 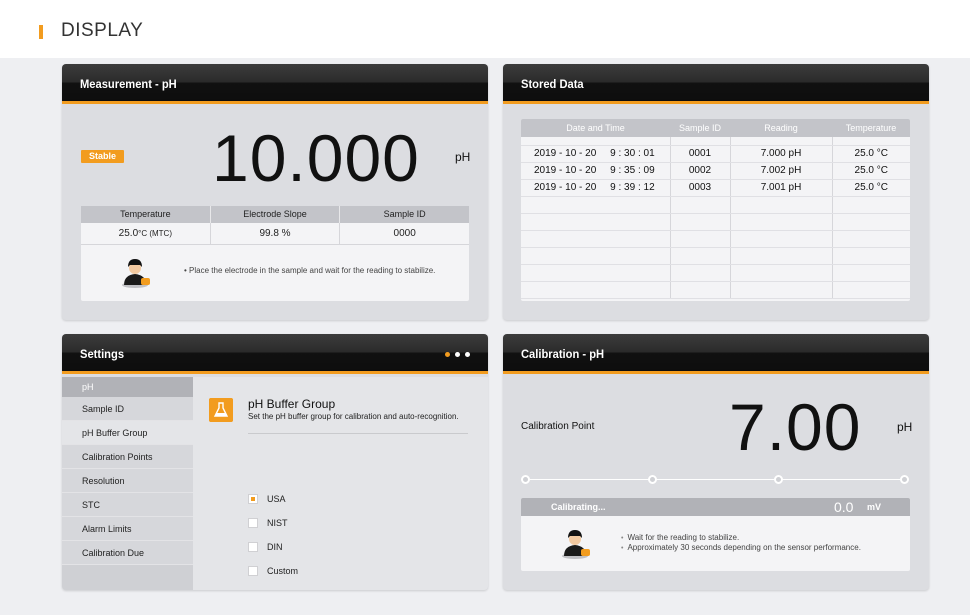 What do you see at coordinates (596, 154) in the screenshot?
I see `row-datetime: 2019 - 10 - 20 9 : 30 : 01` at bounding box center [596, 154].